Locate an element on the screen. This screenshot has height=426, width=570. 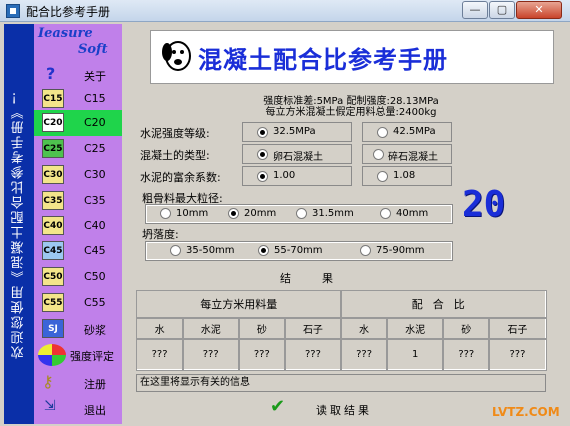
sidebar-item-label: C20 is located at coordinates (95, 122).